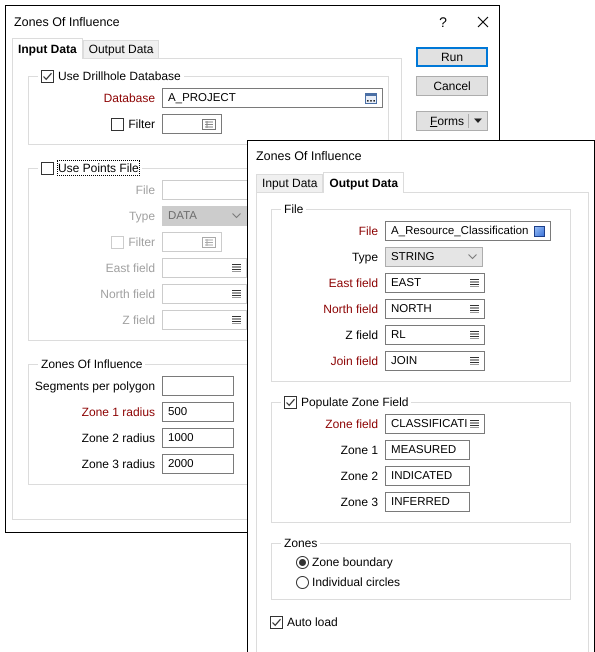  What do you see at coordinates (435, 424) in the screenshot?
I see `column-field: CLASSIFICATI` at bounding box center [435, 424].